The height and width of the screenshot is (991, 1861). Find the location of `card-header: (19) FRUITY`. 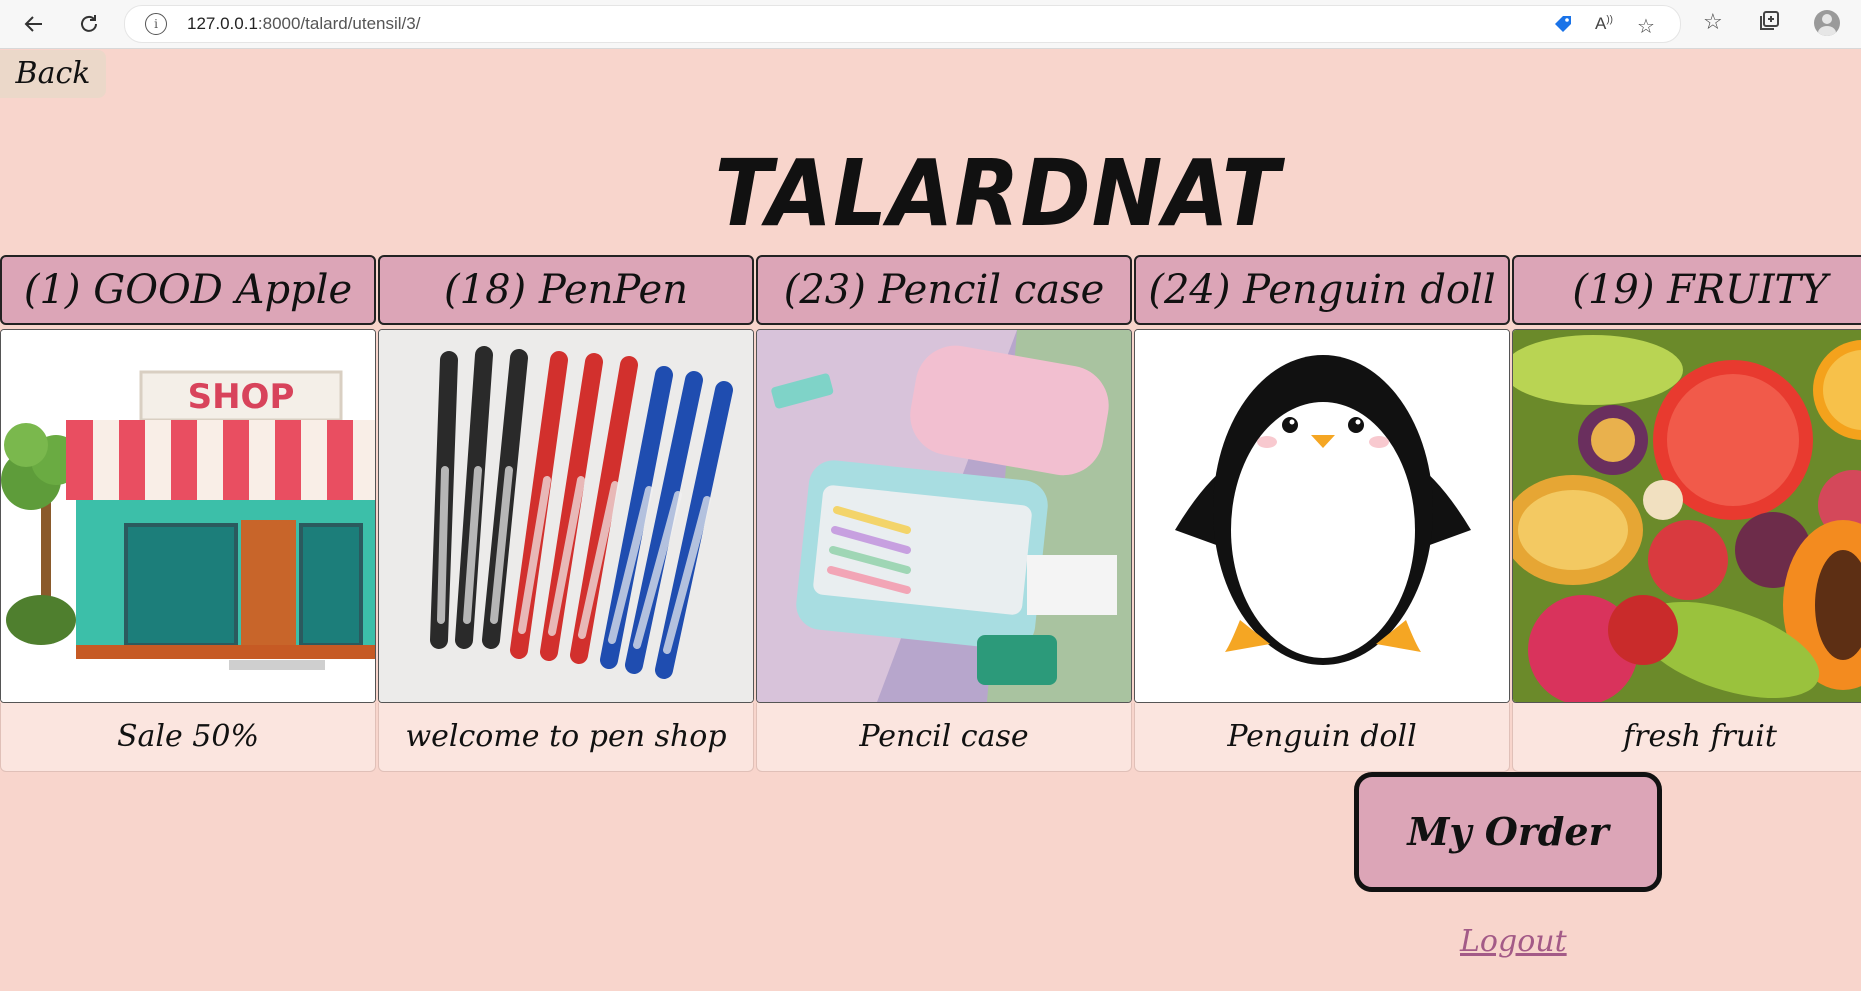

card-header: (19) FRUITY is located at coordinates (1686, 290).